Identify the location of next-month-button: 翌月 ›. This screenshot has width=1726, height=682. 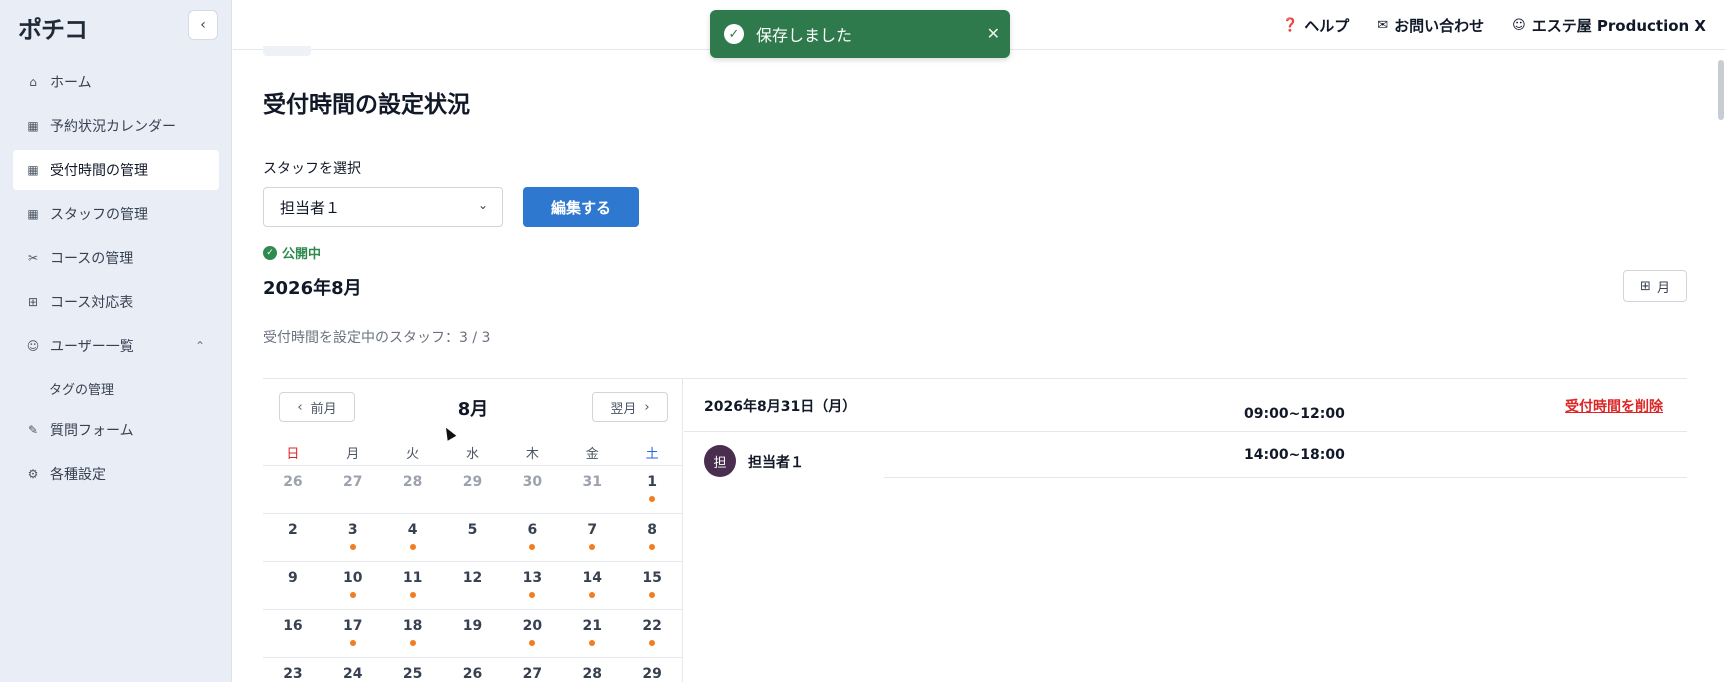
(630, 407).